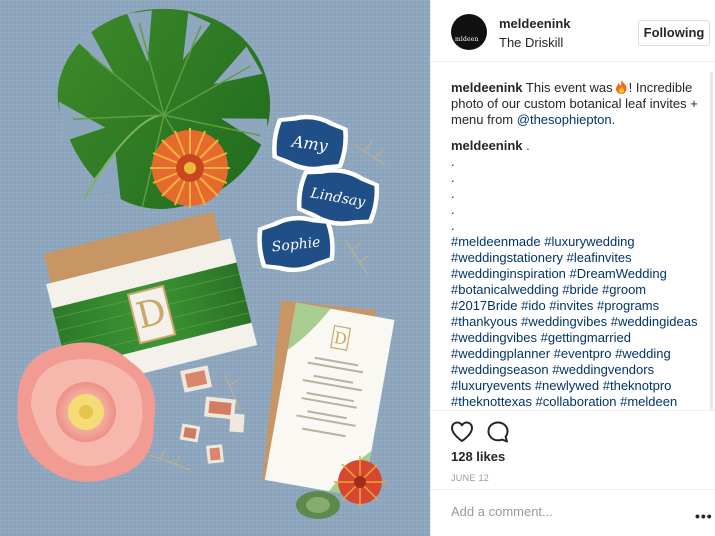  I want to click on caption-text-end: ., so click(613, 119).